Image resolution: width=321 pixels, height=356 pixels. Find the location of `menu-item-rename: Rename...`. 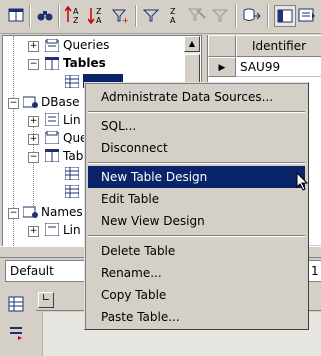

menu-item-rename: Rename... is located at coordinates (196, 273).